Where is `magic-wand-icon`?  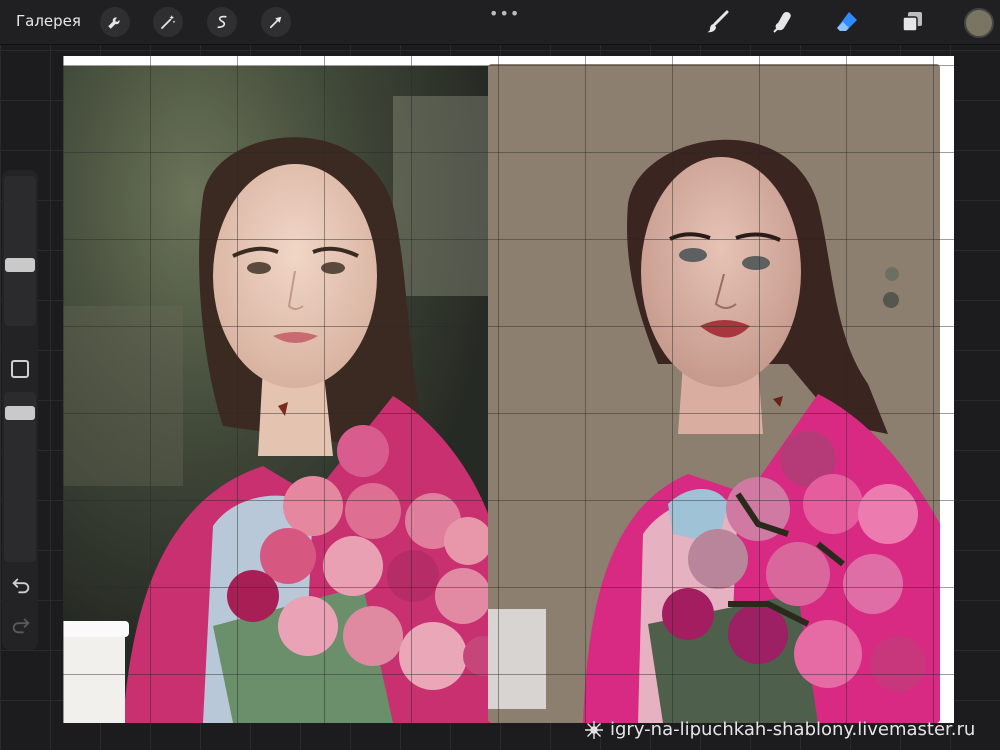 magic-wand-icon is located at coordinates (168, 22).